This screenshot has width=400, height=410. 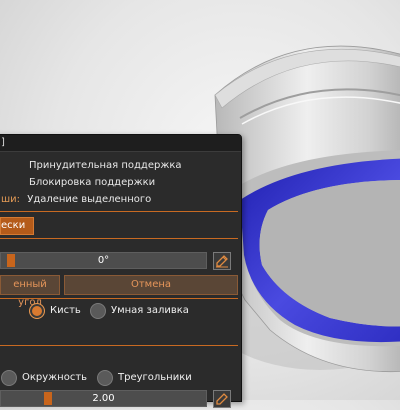 I want to click on radio-circle-label: Окружность, so click(x=55, y=377).